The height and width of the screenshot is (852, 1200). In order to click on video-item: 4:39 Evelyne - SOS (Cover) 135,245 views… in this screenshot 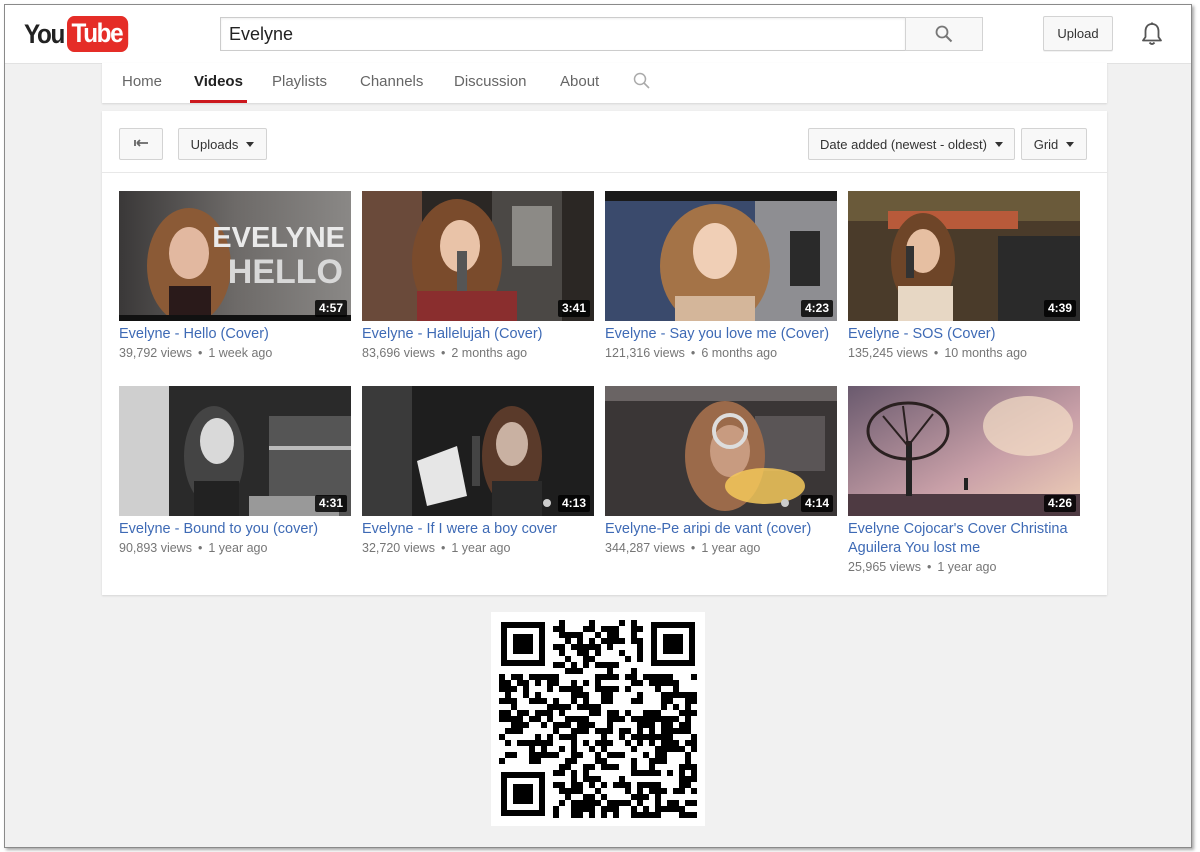, I will do `click(964, 276)`.